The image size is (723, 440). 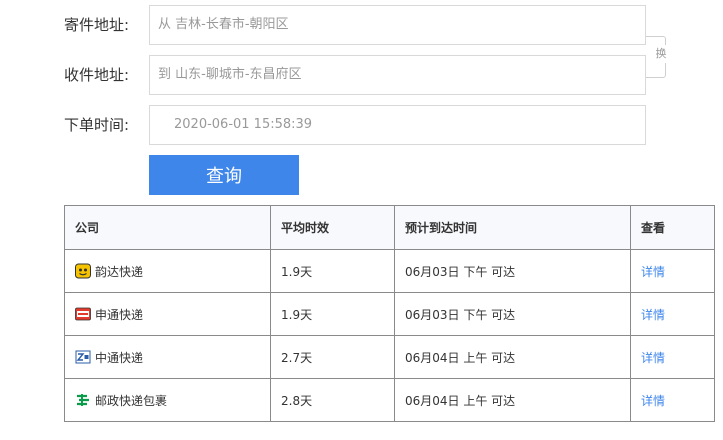 I want to click on company-cell: 中通快递, so click(x=167, y=357).